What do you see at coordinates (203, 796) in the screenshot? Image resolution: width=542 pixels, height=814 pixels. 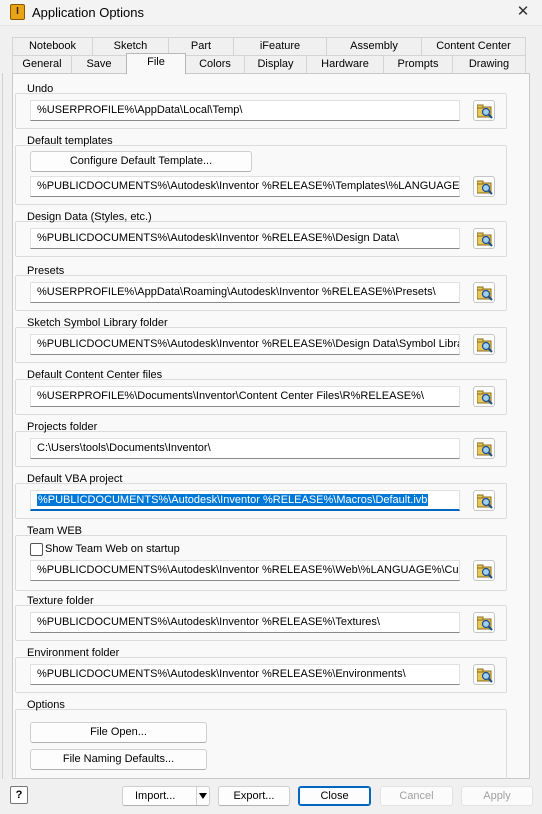 I see `chevron-down-icon` at bounding box center [203, 796].